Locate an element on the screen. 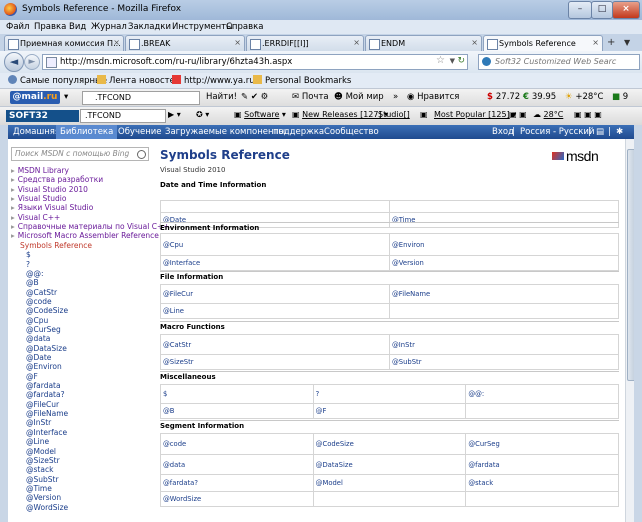 The image size is (642, 522). symbol-link: @SubStr is located at coordinates (504, 362).